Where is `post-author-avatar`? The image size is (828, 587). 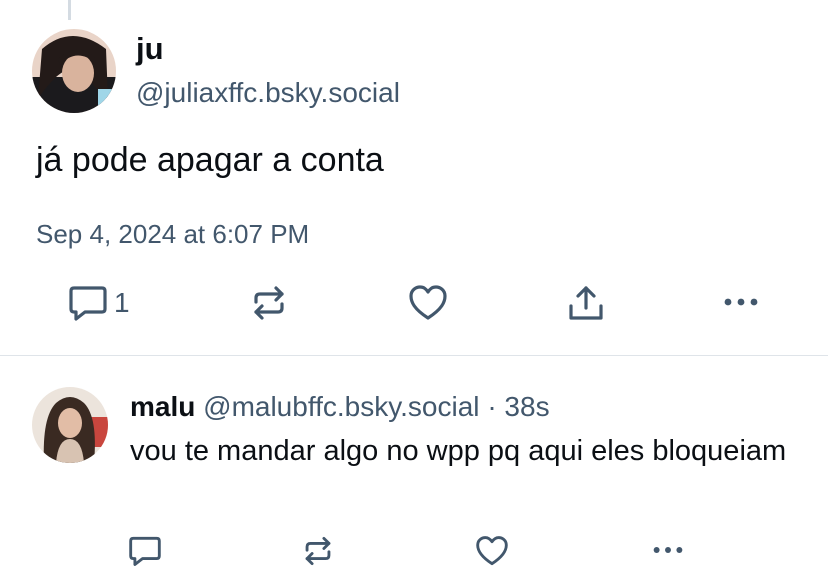
post-author-avatar is located at coordinates (74, 71).